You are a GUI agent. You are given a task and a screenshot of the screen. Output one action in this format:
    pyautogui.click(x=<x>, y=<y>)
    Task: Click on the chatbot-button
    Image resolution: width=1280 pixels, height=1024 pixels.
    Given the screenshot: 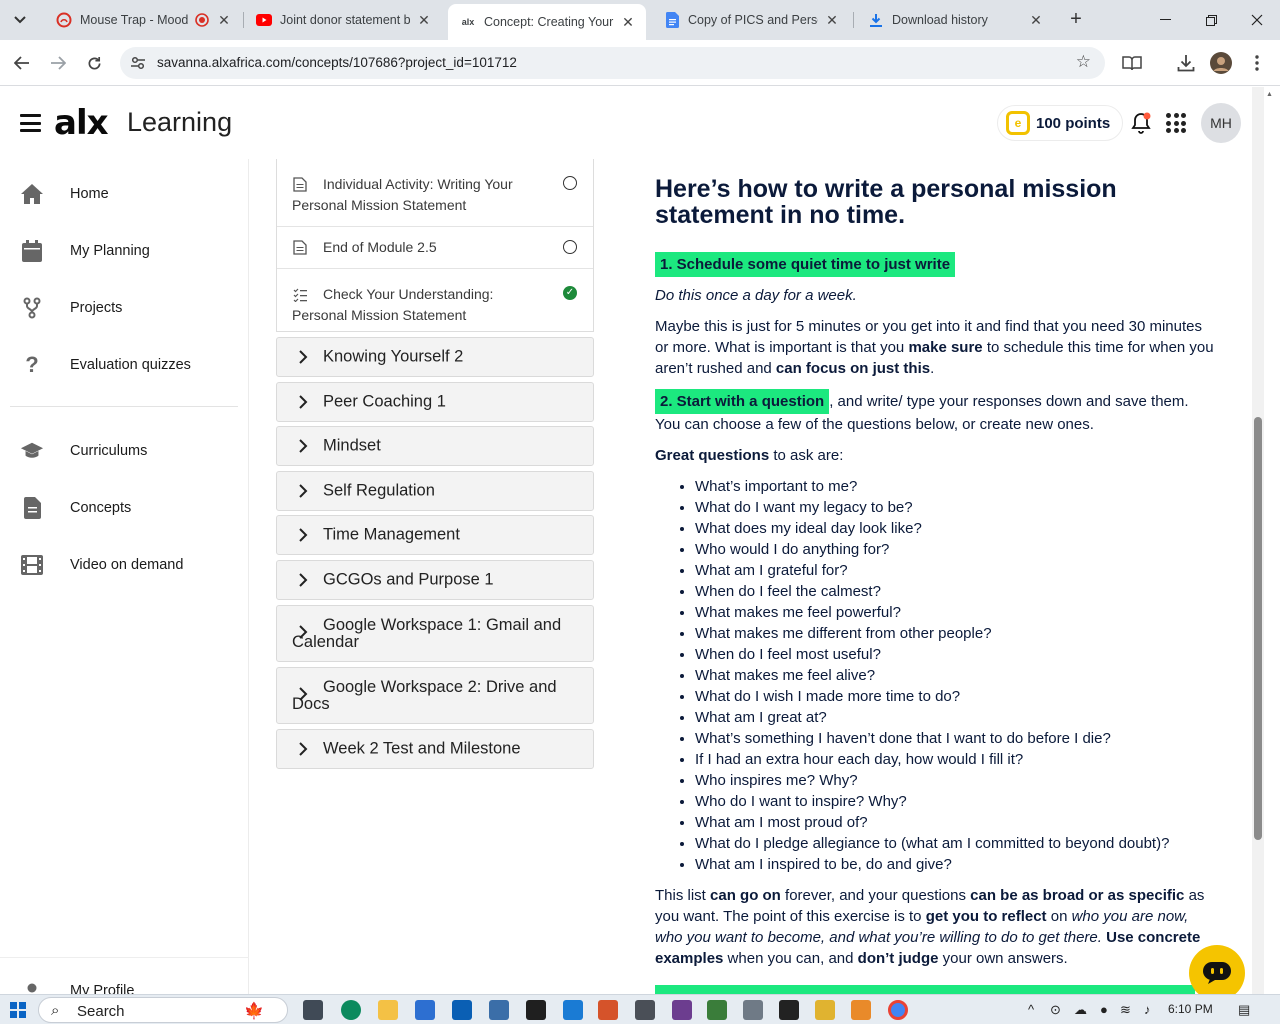 What is the action you would take?
    pyautogui.click(x=1217, y=973)
    